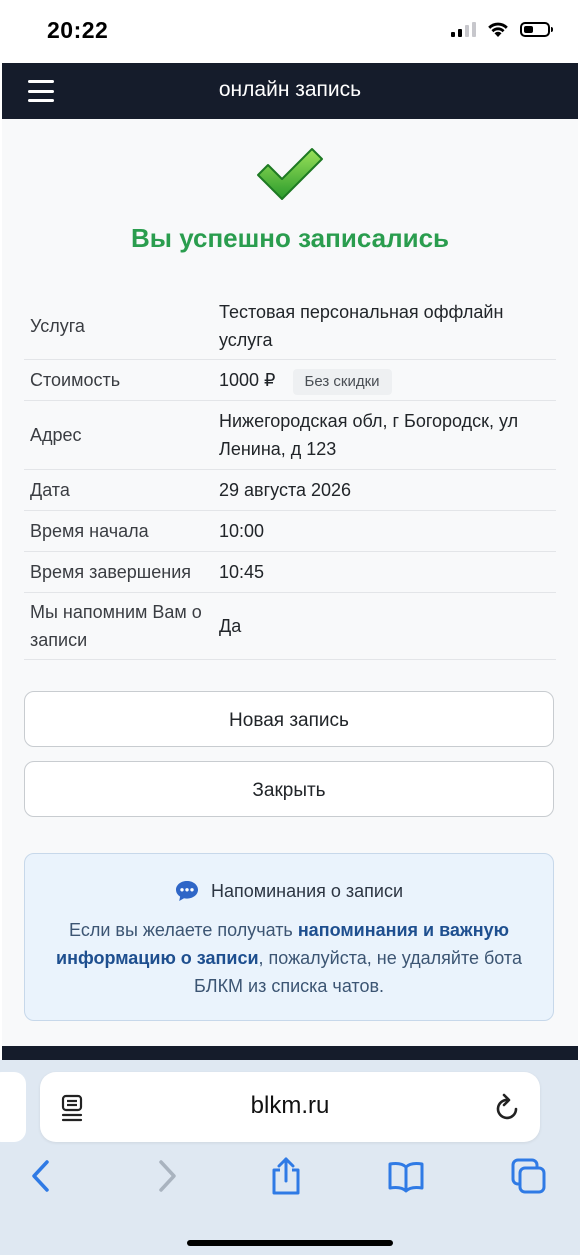 The image size is (580, 1255). What do you see at coordinates (110, 572) in the screenshot?
I see `detail-label: Время завершения` at bounding box center [110, 572].